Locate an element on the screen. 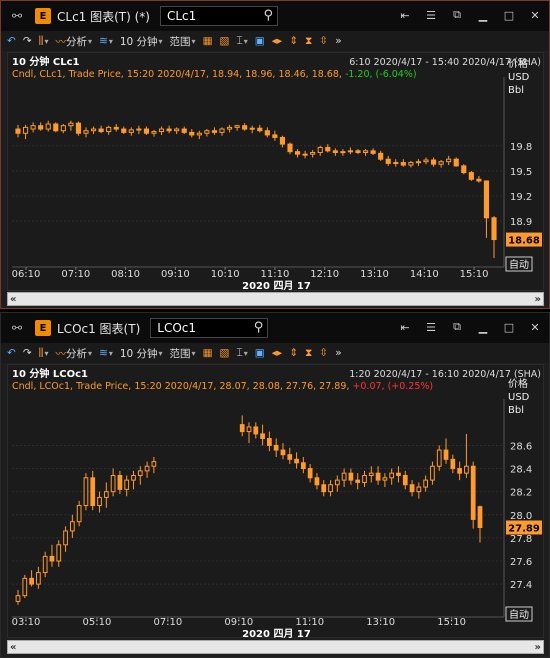 Image resolution: width=550 pixels, height=658 pixels. ric-search-input: LCOc1 ⚲ is located at coordinates (209, 328).